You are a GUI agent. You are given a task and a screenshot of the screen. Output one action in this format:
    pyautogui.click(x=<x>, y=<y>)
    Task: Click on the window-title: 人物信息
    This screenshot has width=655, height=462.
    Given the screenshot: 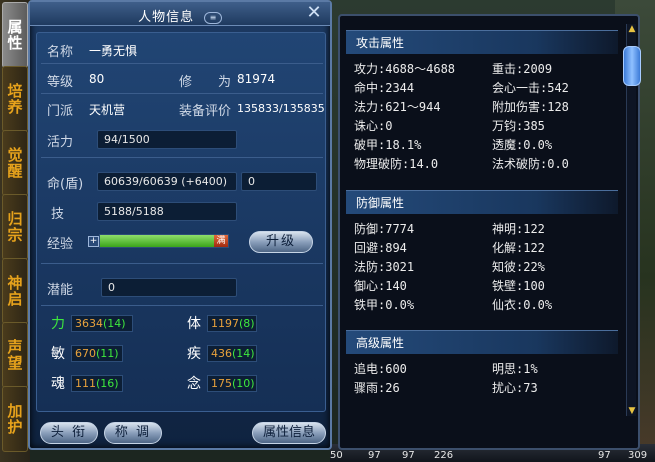 What is the action you would take?
    pyautogui.click(x=166, y=17)
    